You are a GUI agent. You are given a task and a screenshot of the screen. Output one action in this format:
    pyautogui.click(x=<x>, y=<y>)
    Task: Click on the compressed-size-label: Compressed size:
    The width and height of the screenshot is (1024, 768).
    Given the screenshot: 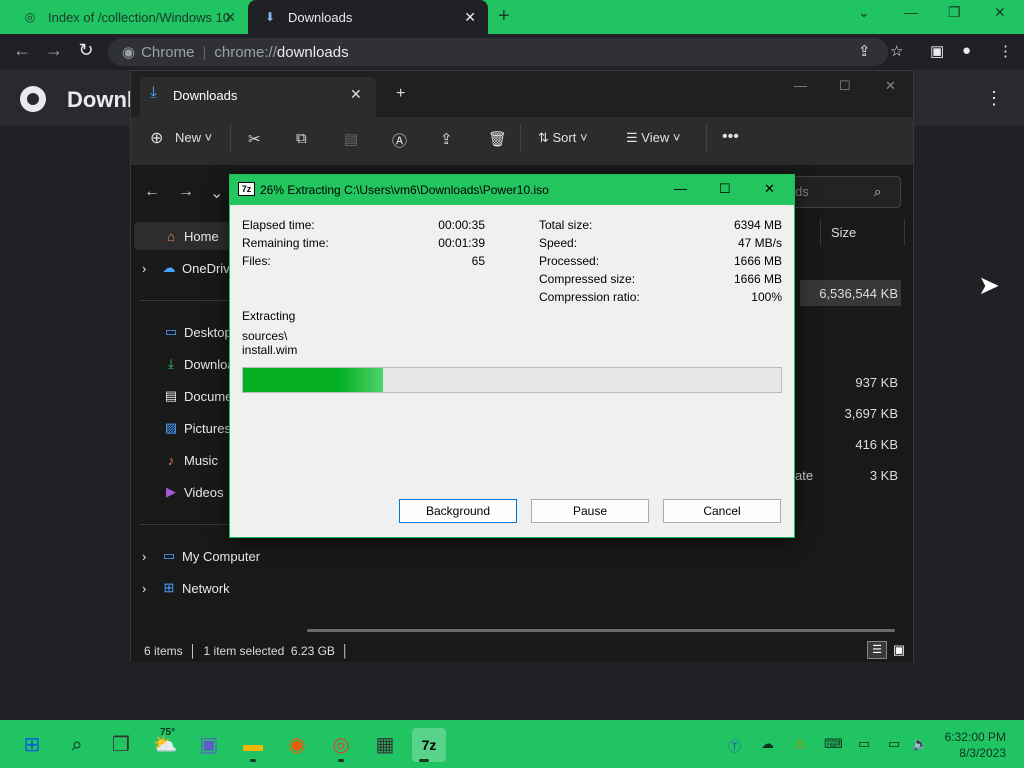 What is the action you would take?
    pyautogui.click(x=587, y=279)
    